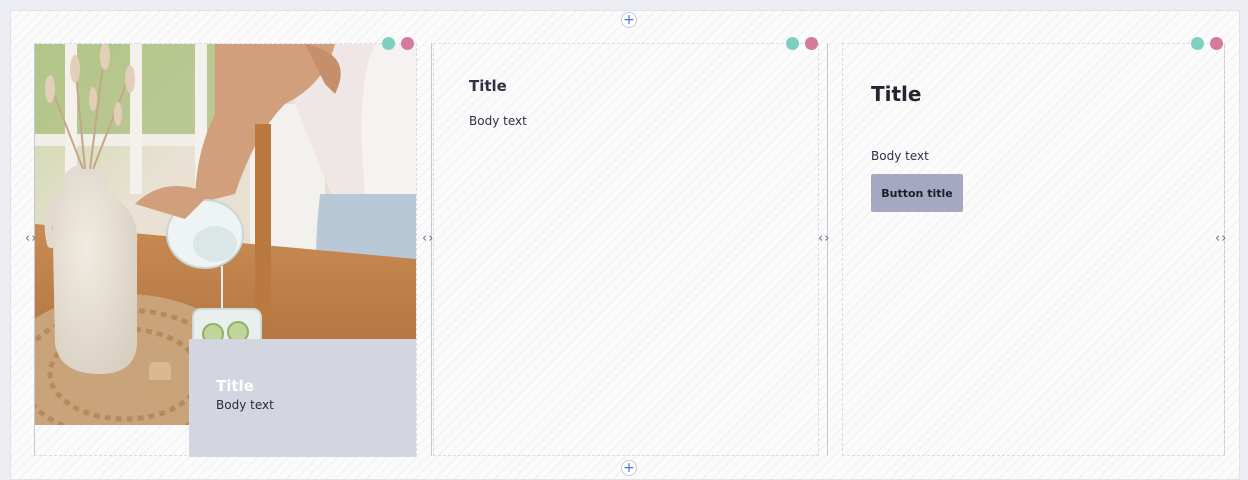 This screenshot has width=1248, height=480. Describe the element at coordinates (498, 121) in the screenshot. I see `column-2-body: Body text` at that location.